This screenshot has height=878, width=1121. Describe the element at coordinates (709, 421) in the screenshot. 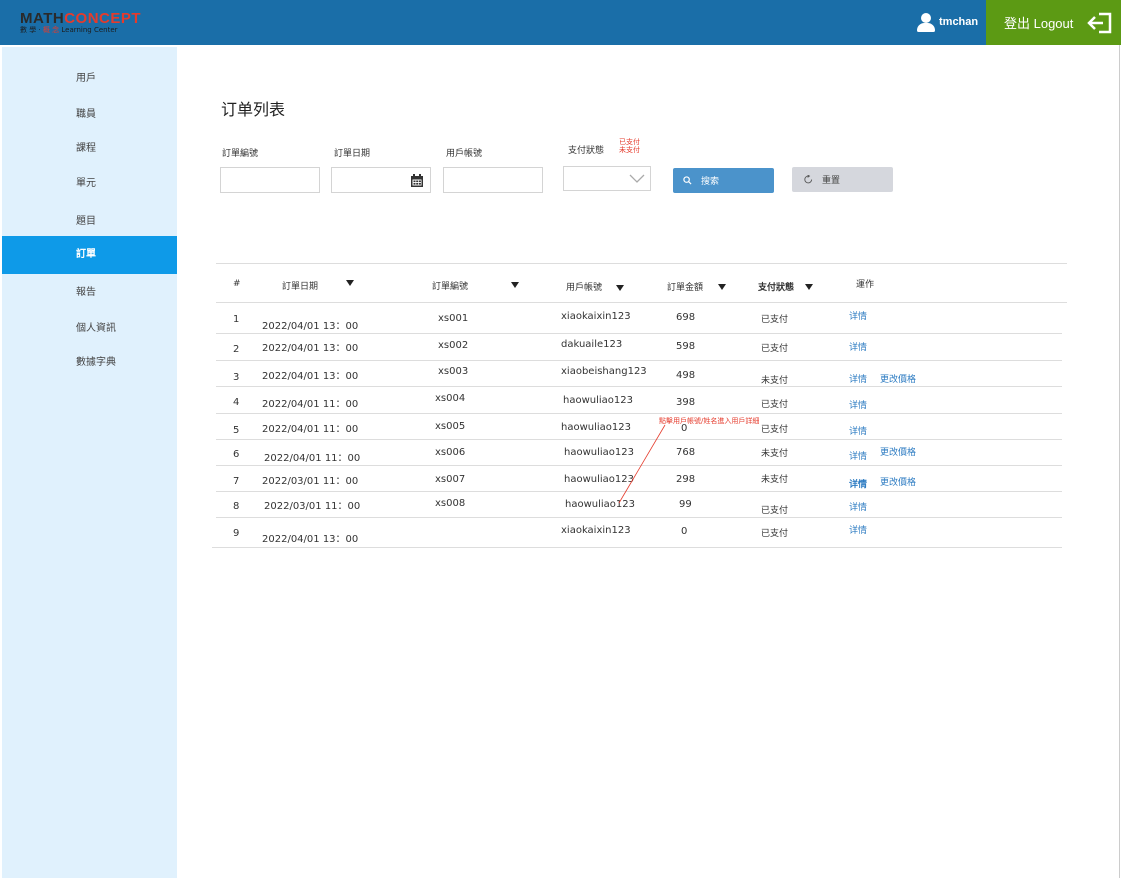

I see `annotation-note: 點擊用戶帳號/姓名進入用戶詳細` at that location.